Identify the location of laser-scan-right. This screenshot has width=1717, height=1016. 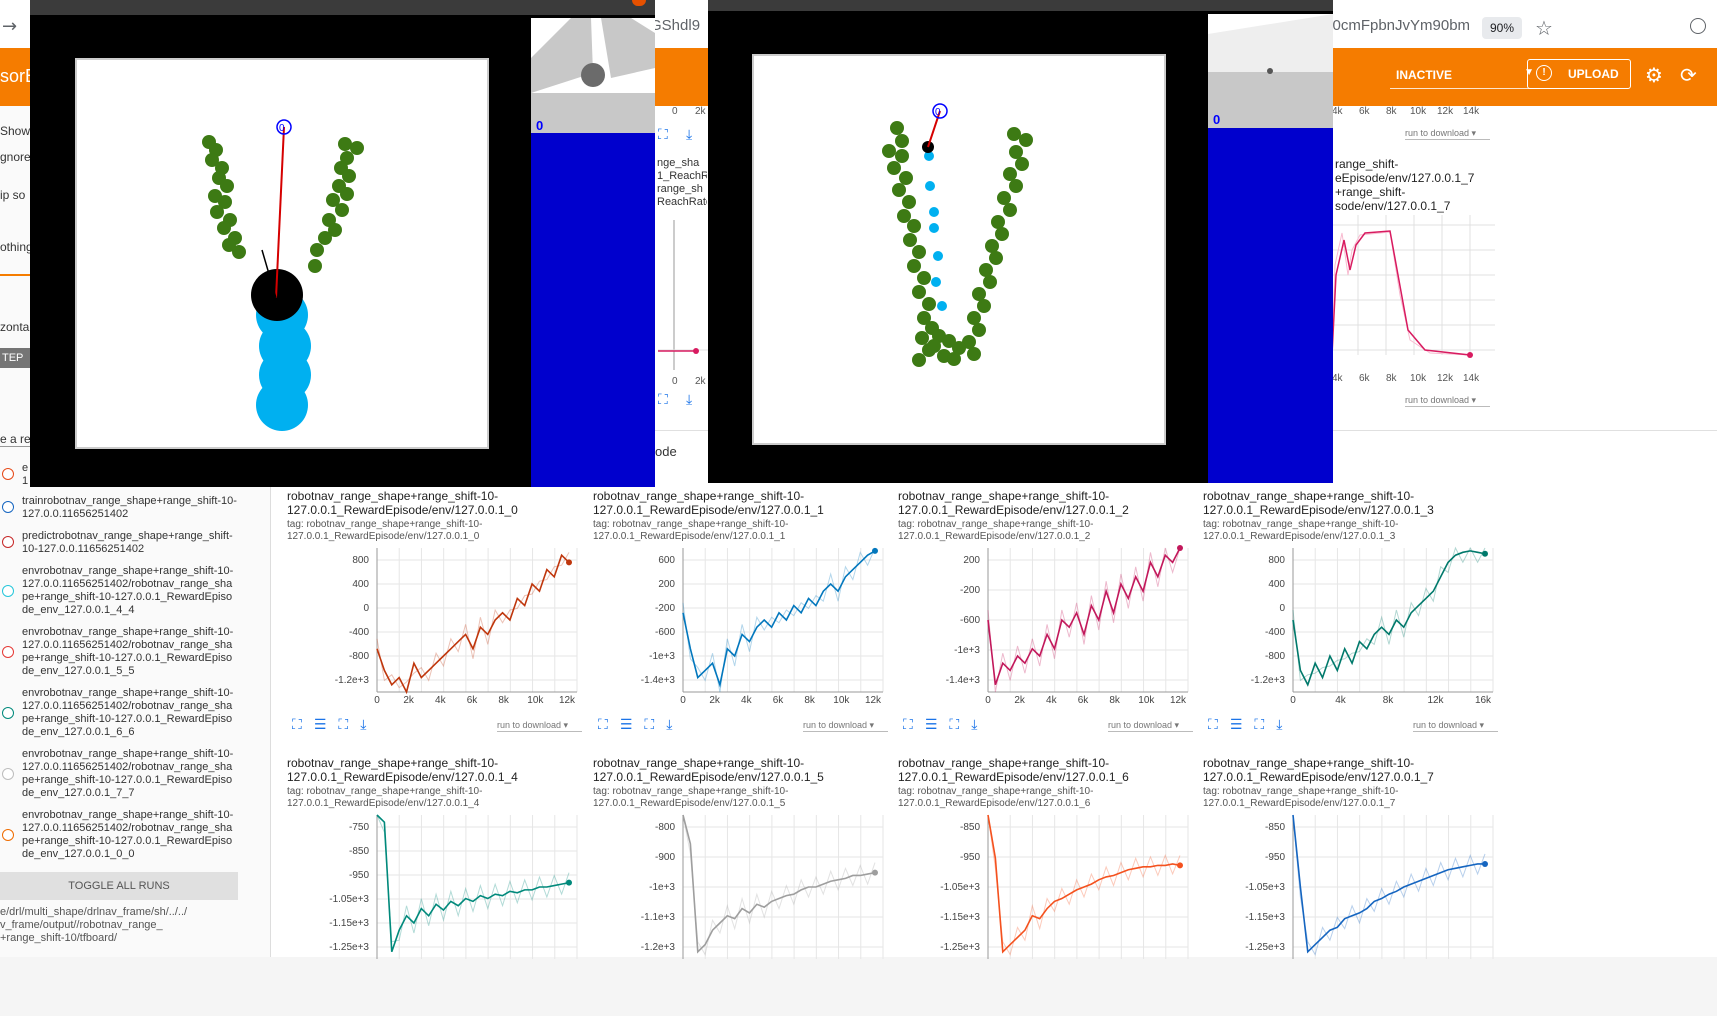
(1270, 71).